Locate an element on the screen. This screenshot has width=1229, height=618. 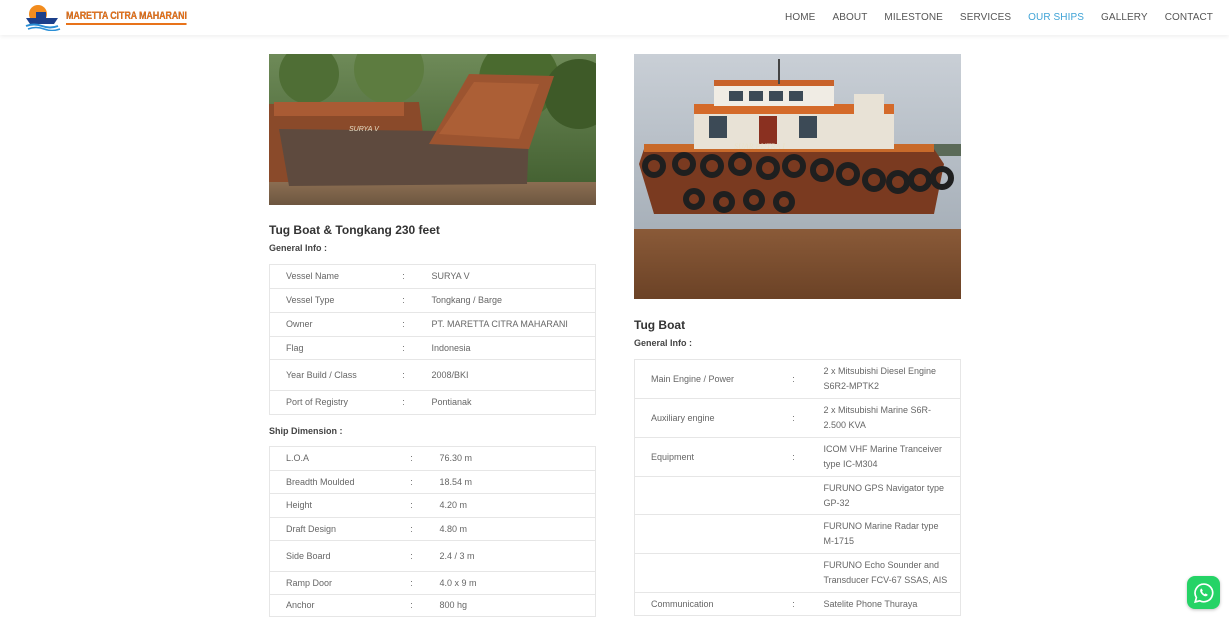
table-row: Ramp Door : 4.0 x 9 m is located at coordinates (432, 583).